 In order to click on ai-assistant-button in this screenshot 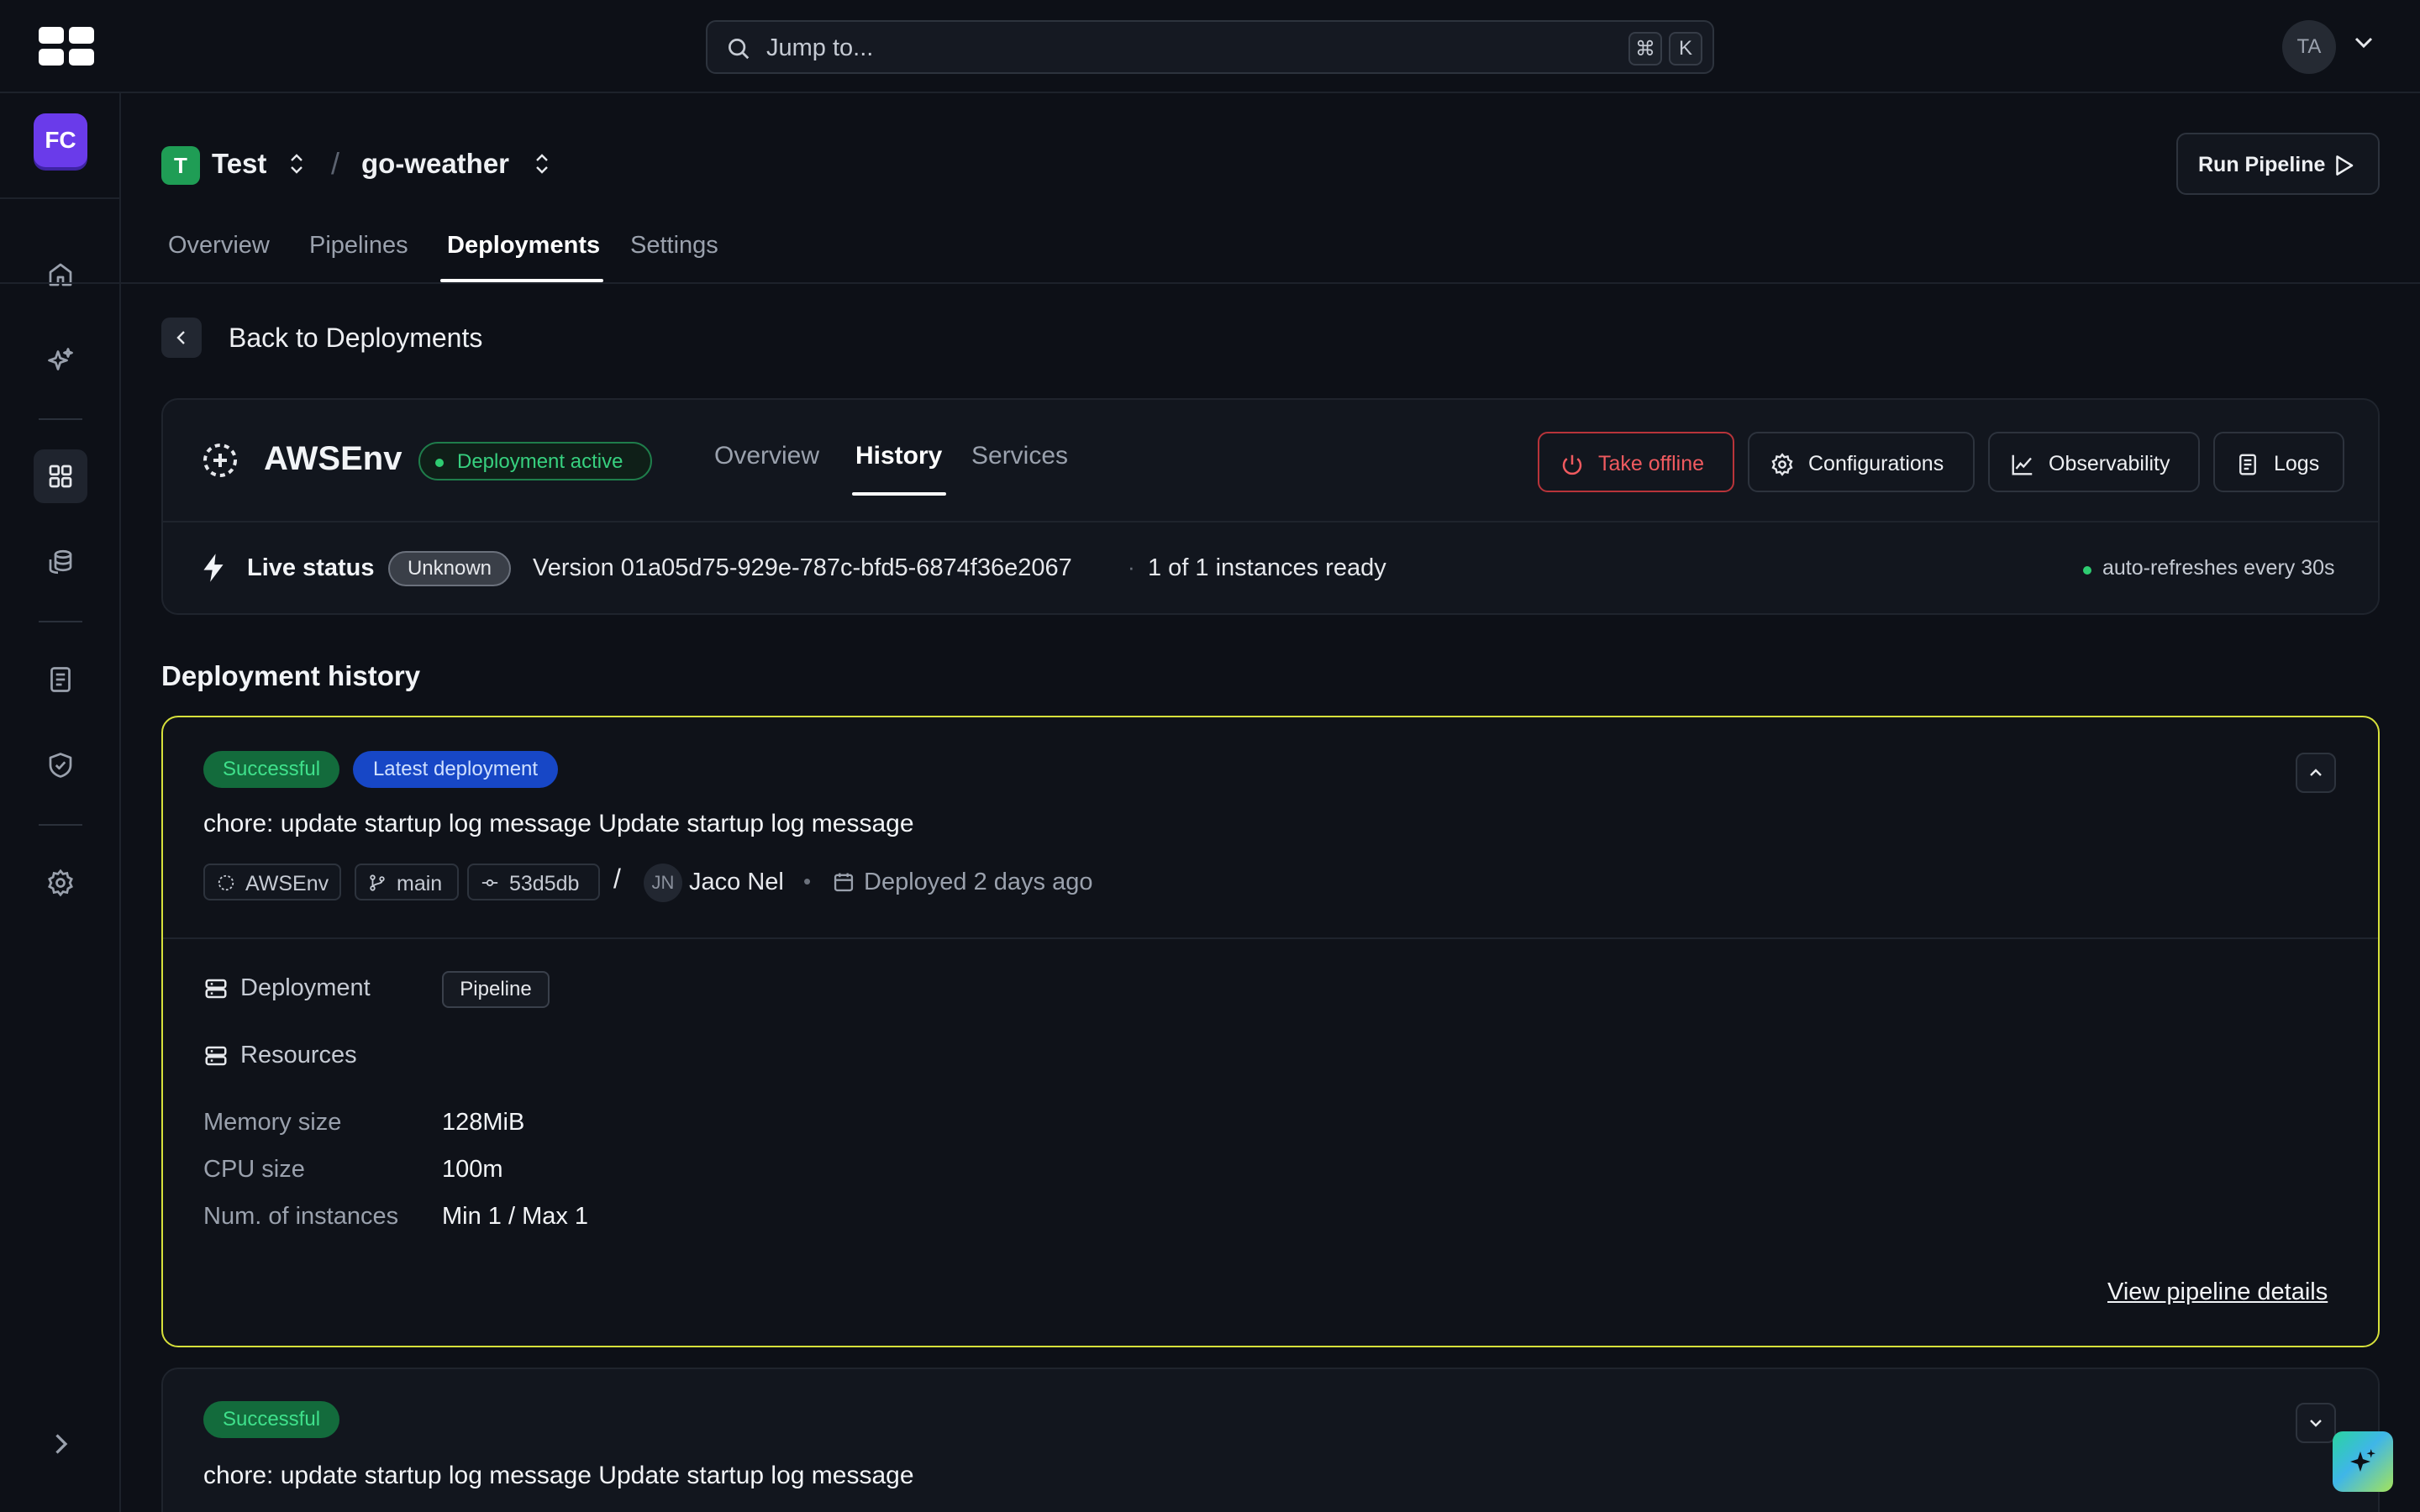, I will do `click(2363, 1461)`.